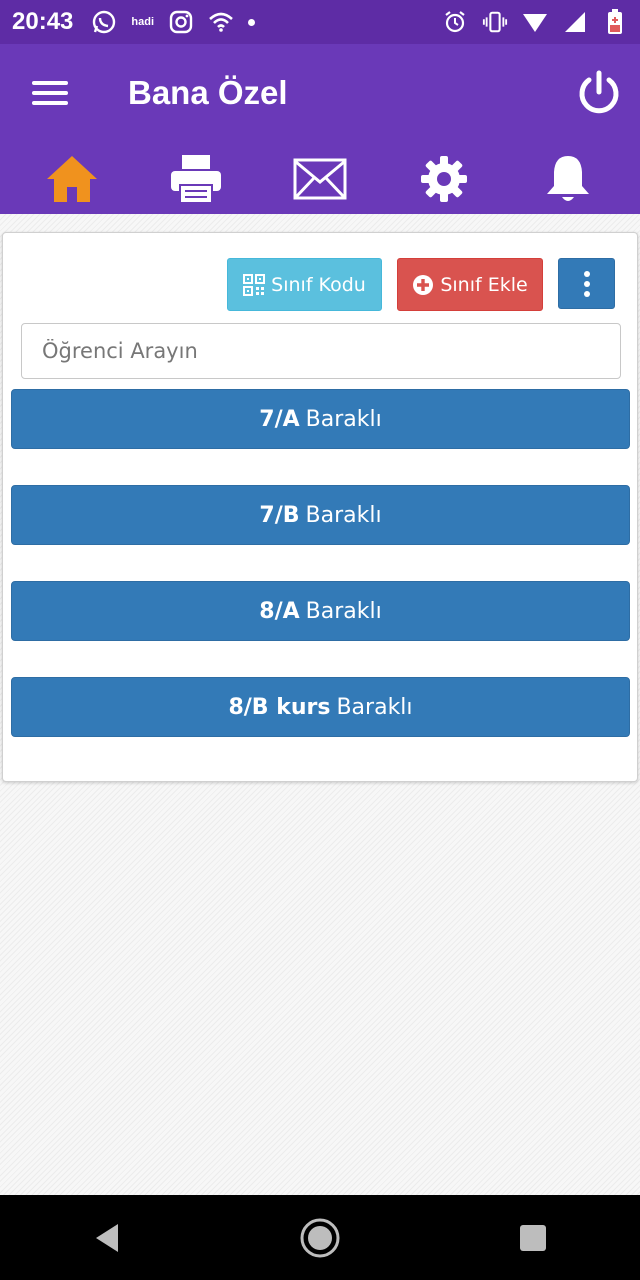  What do you see at coordinates (181, 22) in the screenshot?
I see `instagram-icon` at bounding box center [181, 22].